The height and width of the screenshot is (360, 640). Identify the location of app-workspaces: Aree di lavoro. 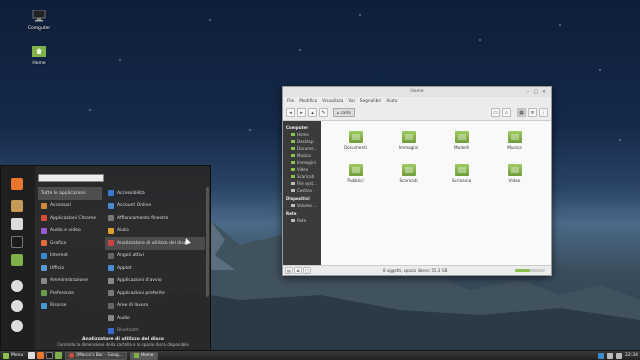
(155, 306).